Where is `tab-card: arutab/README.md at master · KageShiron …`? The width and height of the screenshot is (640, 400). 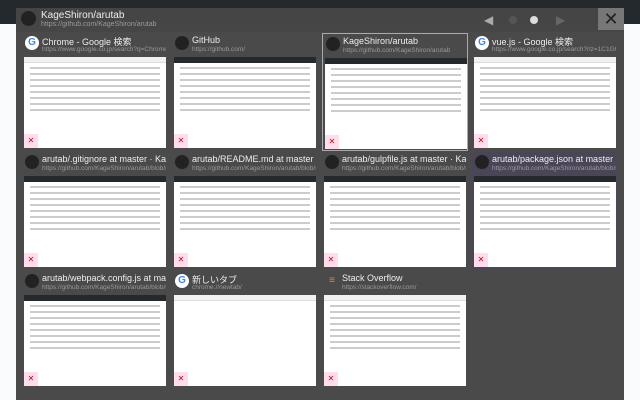
tab-card: arutab/README.md at master · KageShiron … is located at coordinates (245, 211).